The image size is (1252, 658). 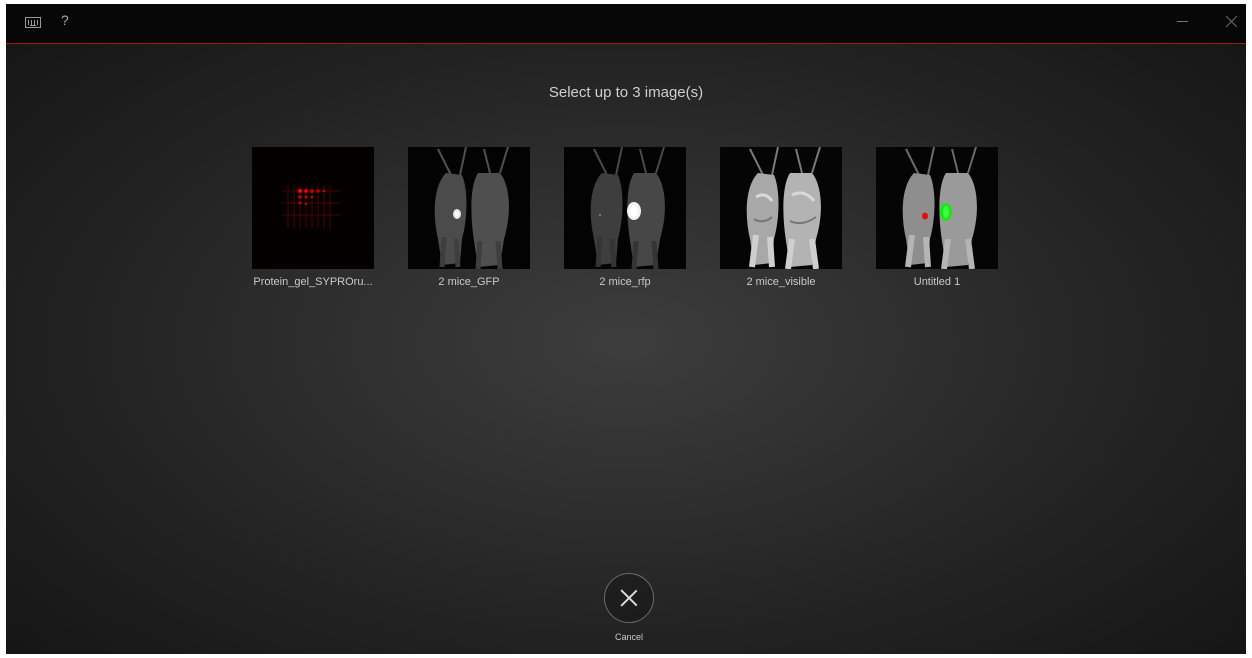 What do you see at coordinates (626, 24) in the screenshot?
I see `title-bar: ?` at bounding box center [626, 24].